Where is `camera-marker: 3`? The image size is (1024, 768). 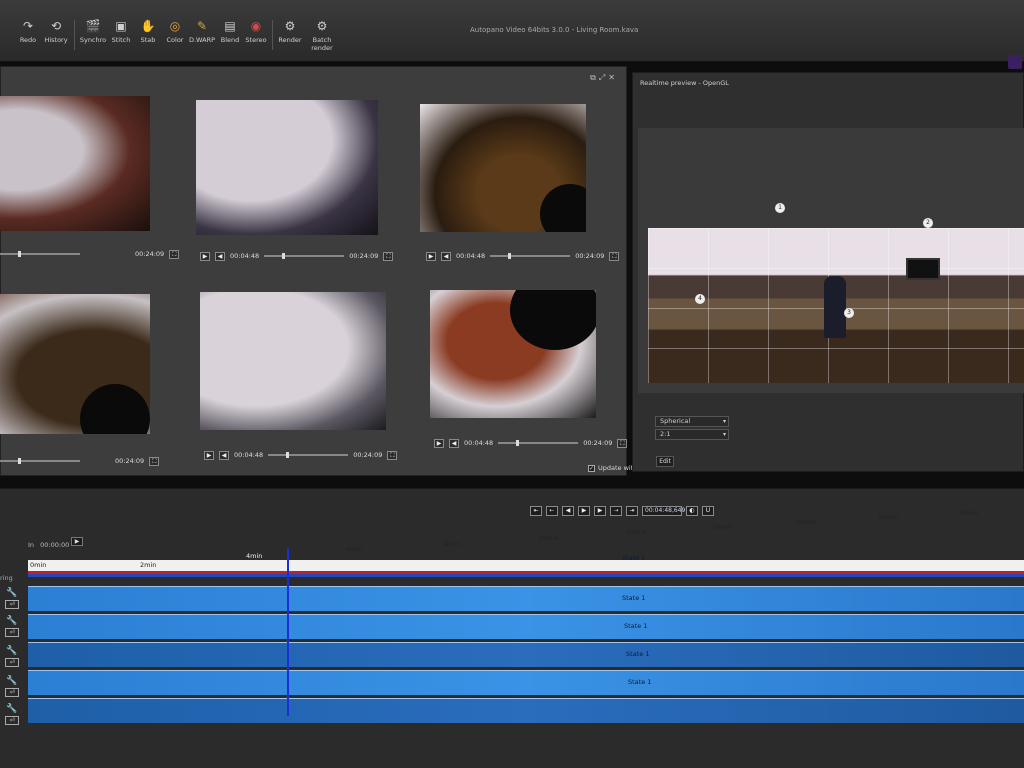
camera-marker: 3 is located at coordinates (849, 313).